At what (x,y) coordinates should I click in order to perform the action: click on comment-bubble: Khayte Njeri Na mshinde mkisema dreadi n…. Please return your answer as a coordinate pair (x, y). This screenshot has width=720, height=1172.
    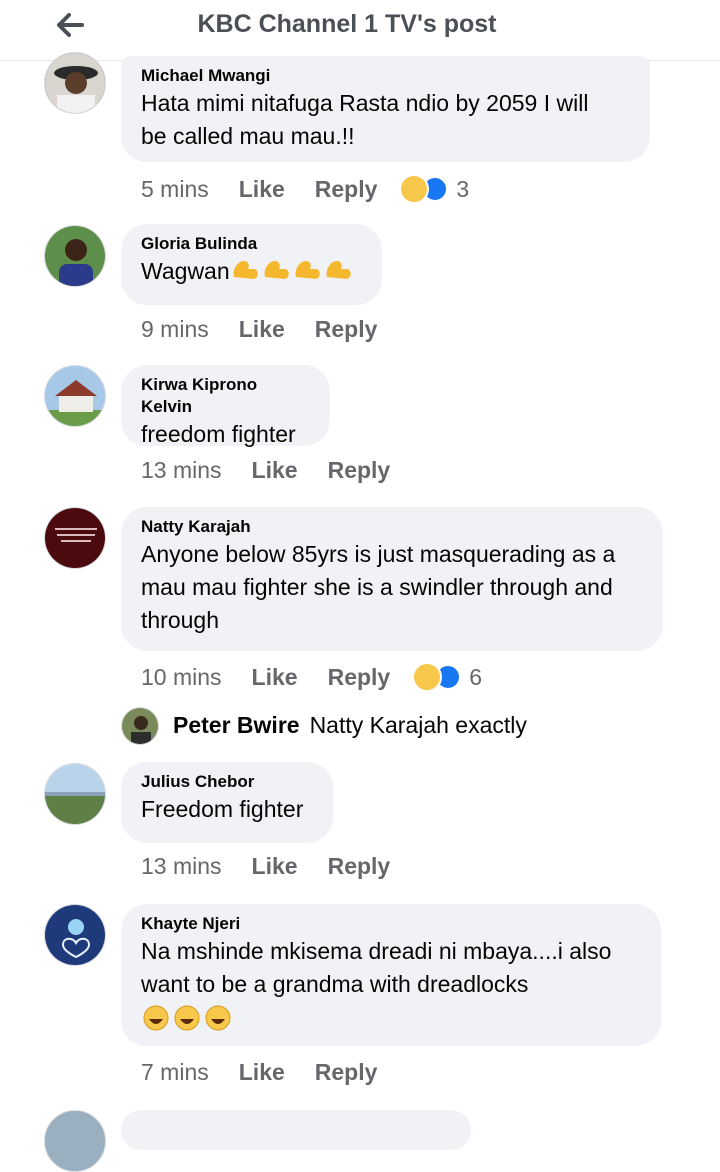
    Looking at the image, I should click on (391, 975).